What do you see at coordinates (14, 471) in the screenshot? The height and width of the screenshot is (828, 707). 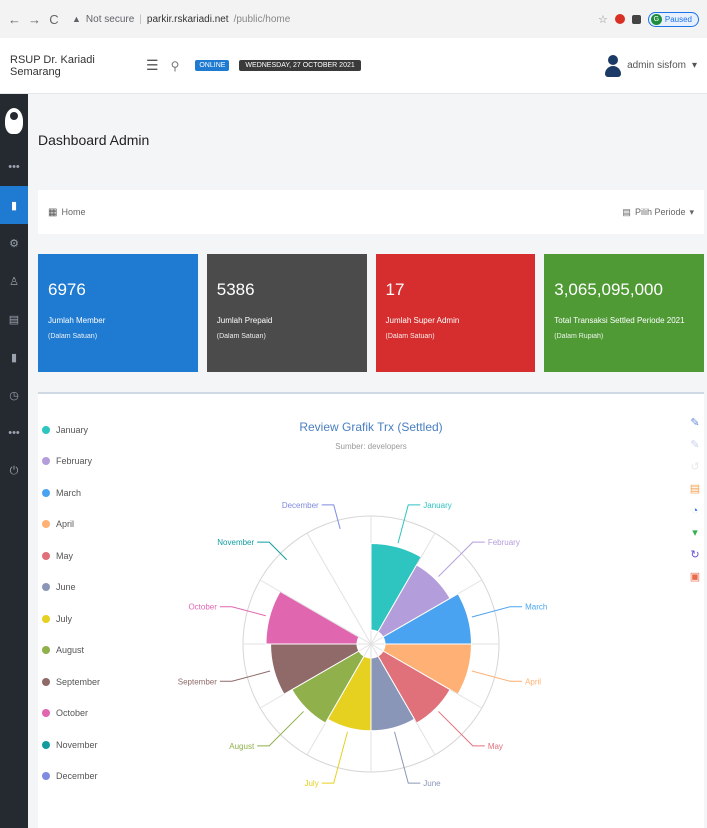 I see `sidebar-item-logout: ⏻` at bounding box center [14, 471].